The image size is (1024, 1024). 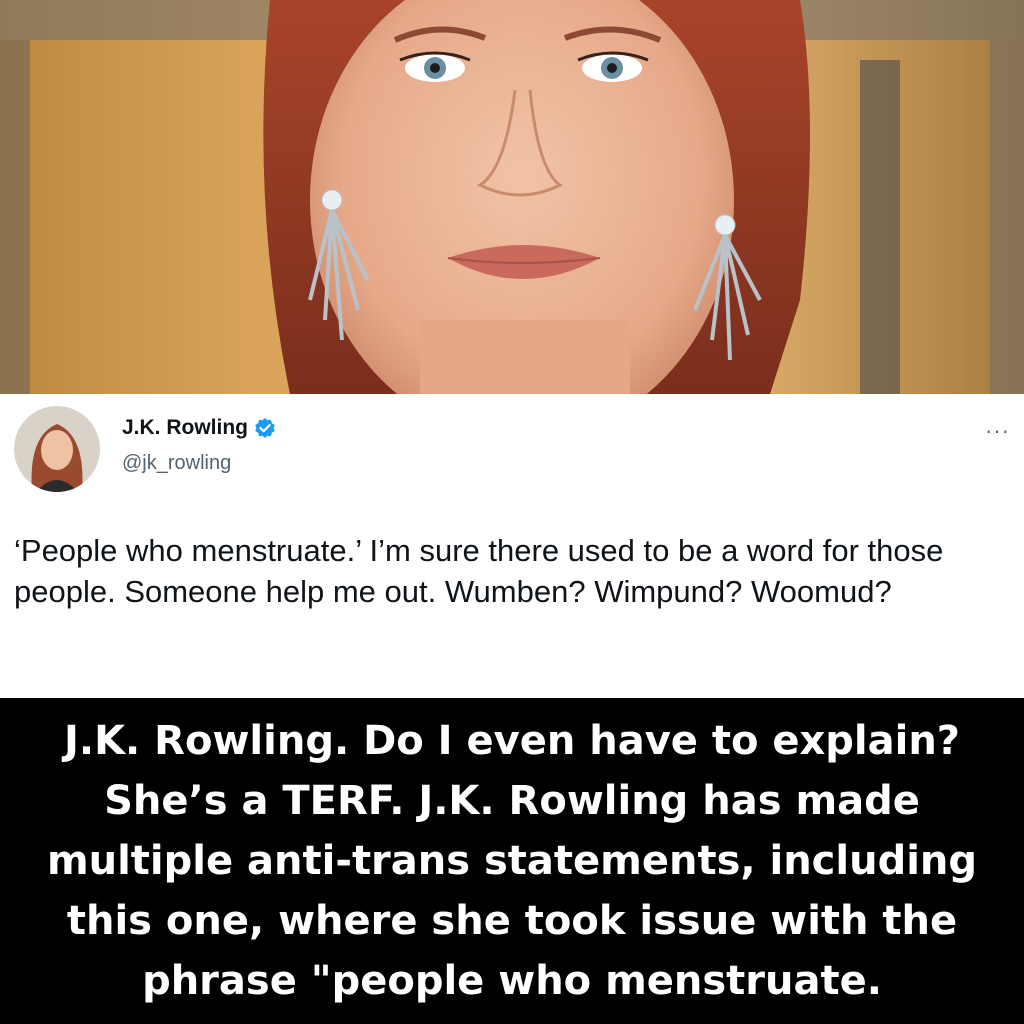 What do you see at coordinates (997, 431) in the screenshot?
I see `more-options-icon: ···` at bounding box center [997, 431].